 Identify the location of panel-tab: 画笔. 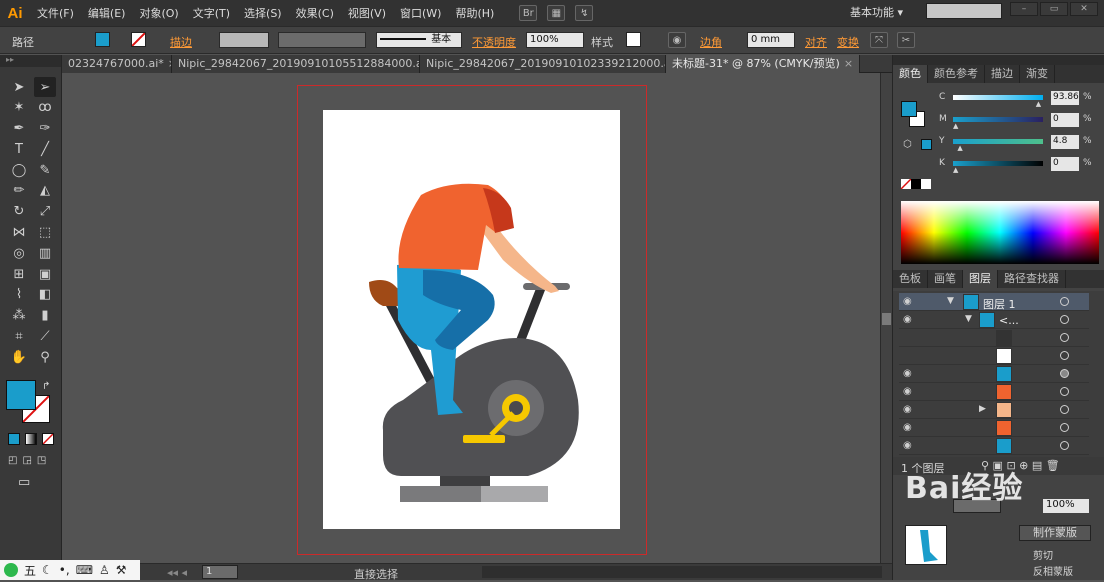
(945, 279).